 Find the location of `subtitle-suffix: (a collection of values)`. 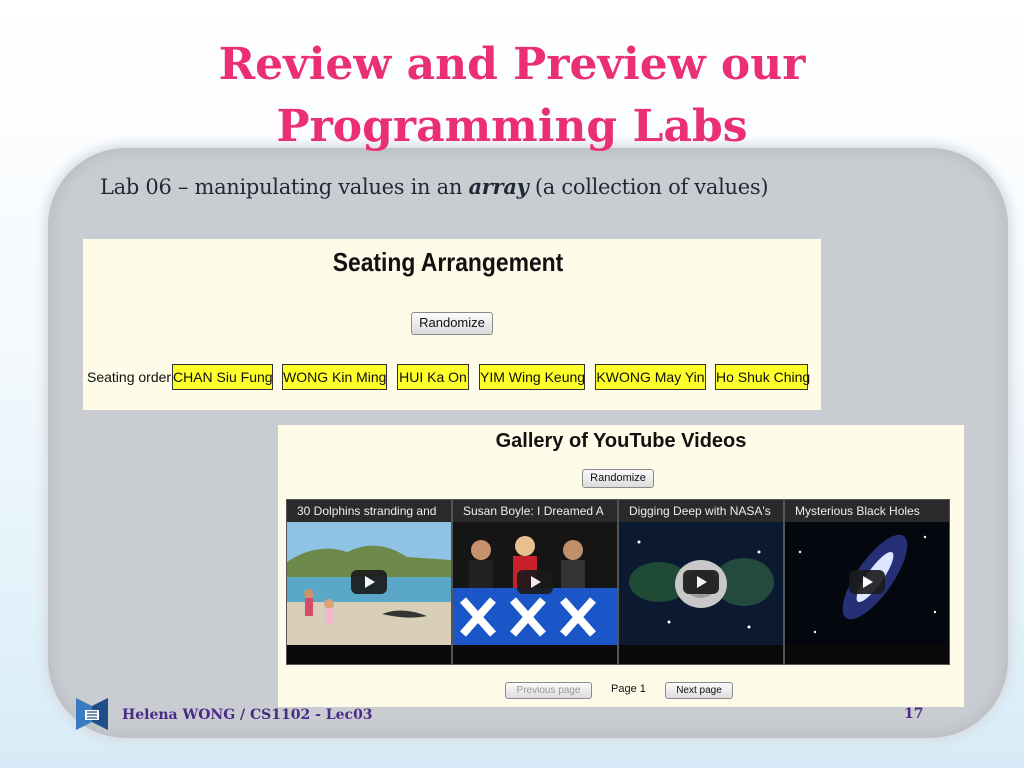

subtitle-suffix: (a collection of values) is located at coordinates (648, 187).